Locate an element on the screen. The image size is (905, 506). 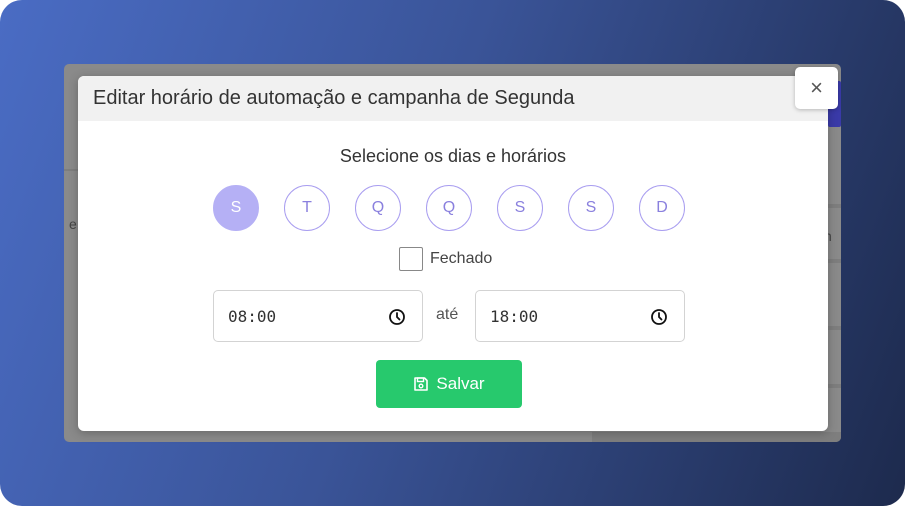
end-time-value: 18:00 is located at coordinates (514, 316).